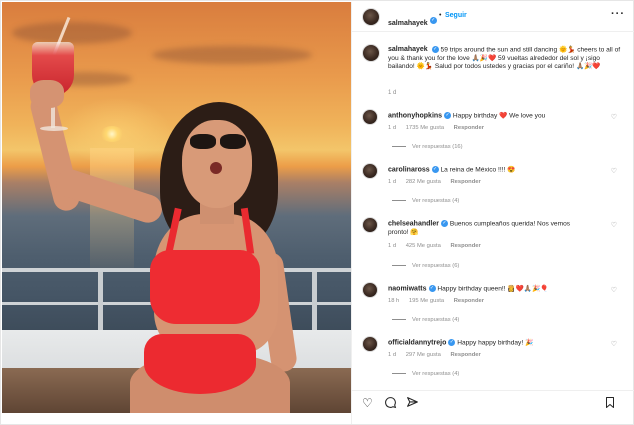  Describe the element at coordinates (54, 128) in the screenshot. I see `glass-base` at that location.